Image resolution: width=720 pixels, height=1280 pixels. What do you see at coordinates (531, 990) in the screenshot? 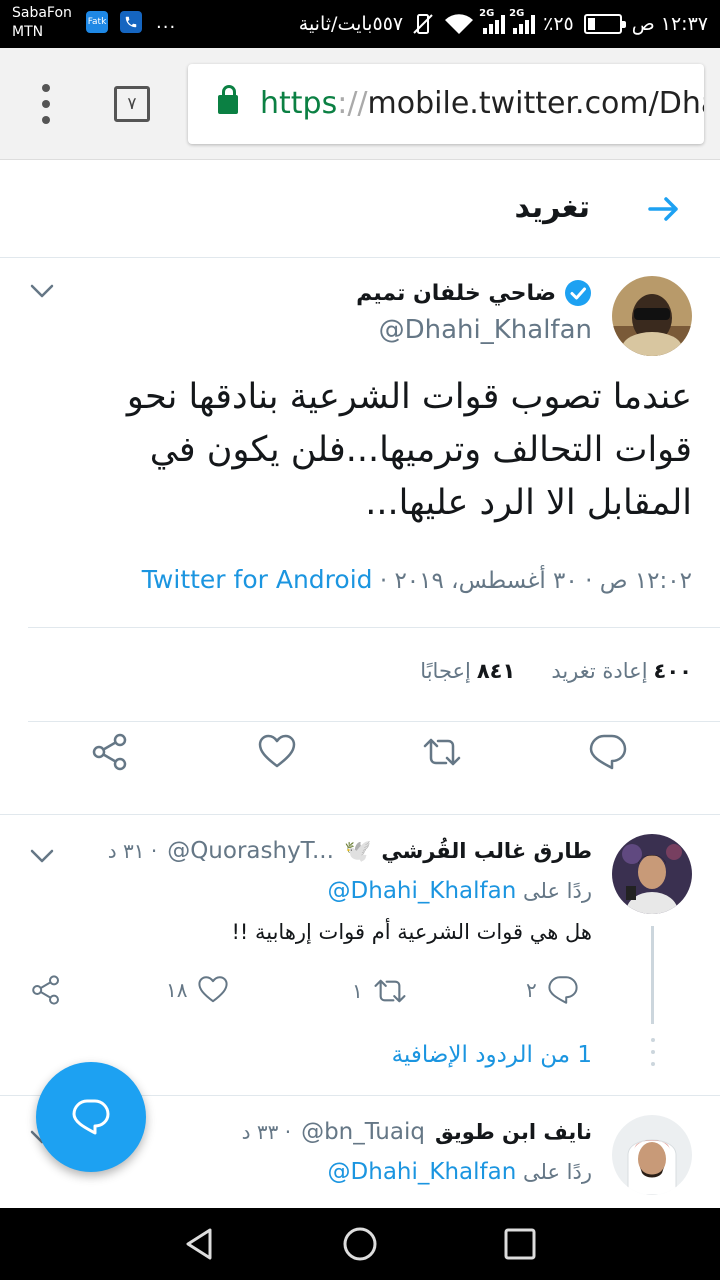
I see `reply-count: ٢` at bounding box center [531, 990].